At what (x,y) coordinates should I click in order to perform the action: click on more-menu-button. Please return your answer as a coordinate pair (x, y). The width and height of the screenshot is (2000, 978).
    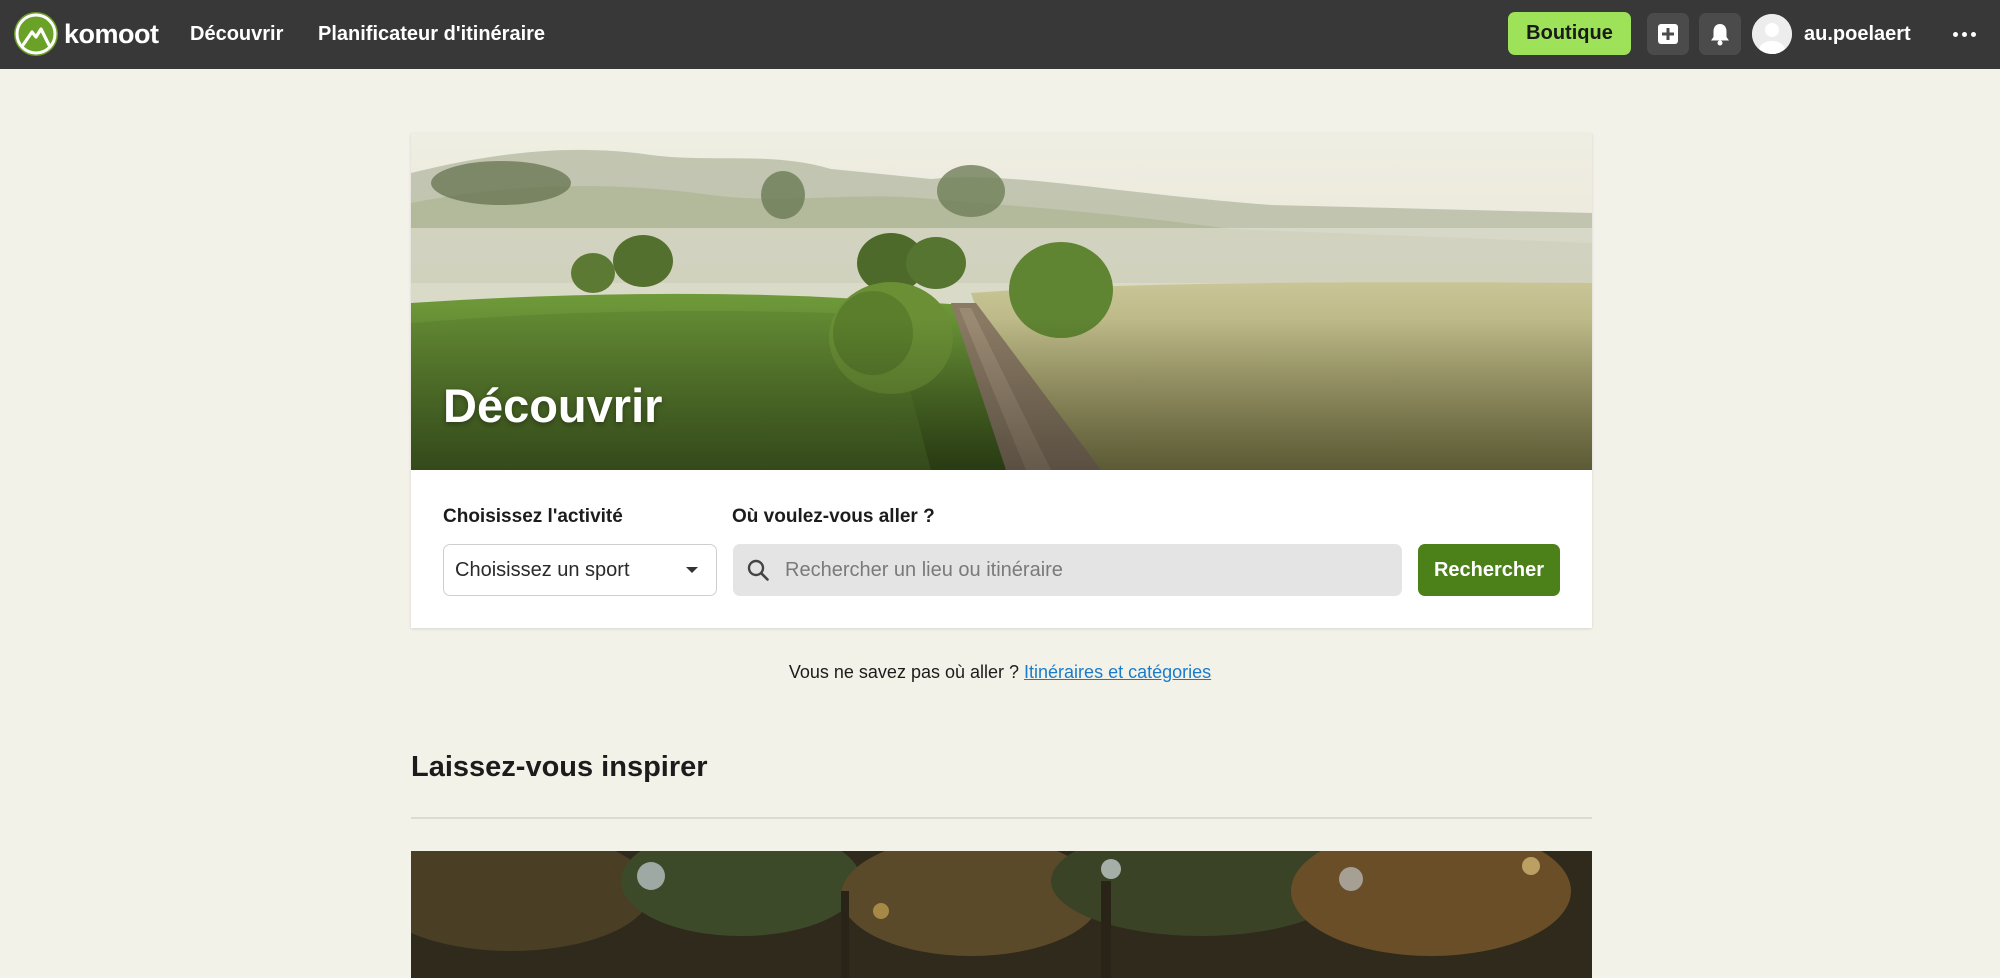
    Looking at the image, I should click on (1964, 34).